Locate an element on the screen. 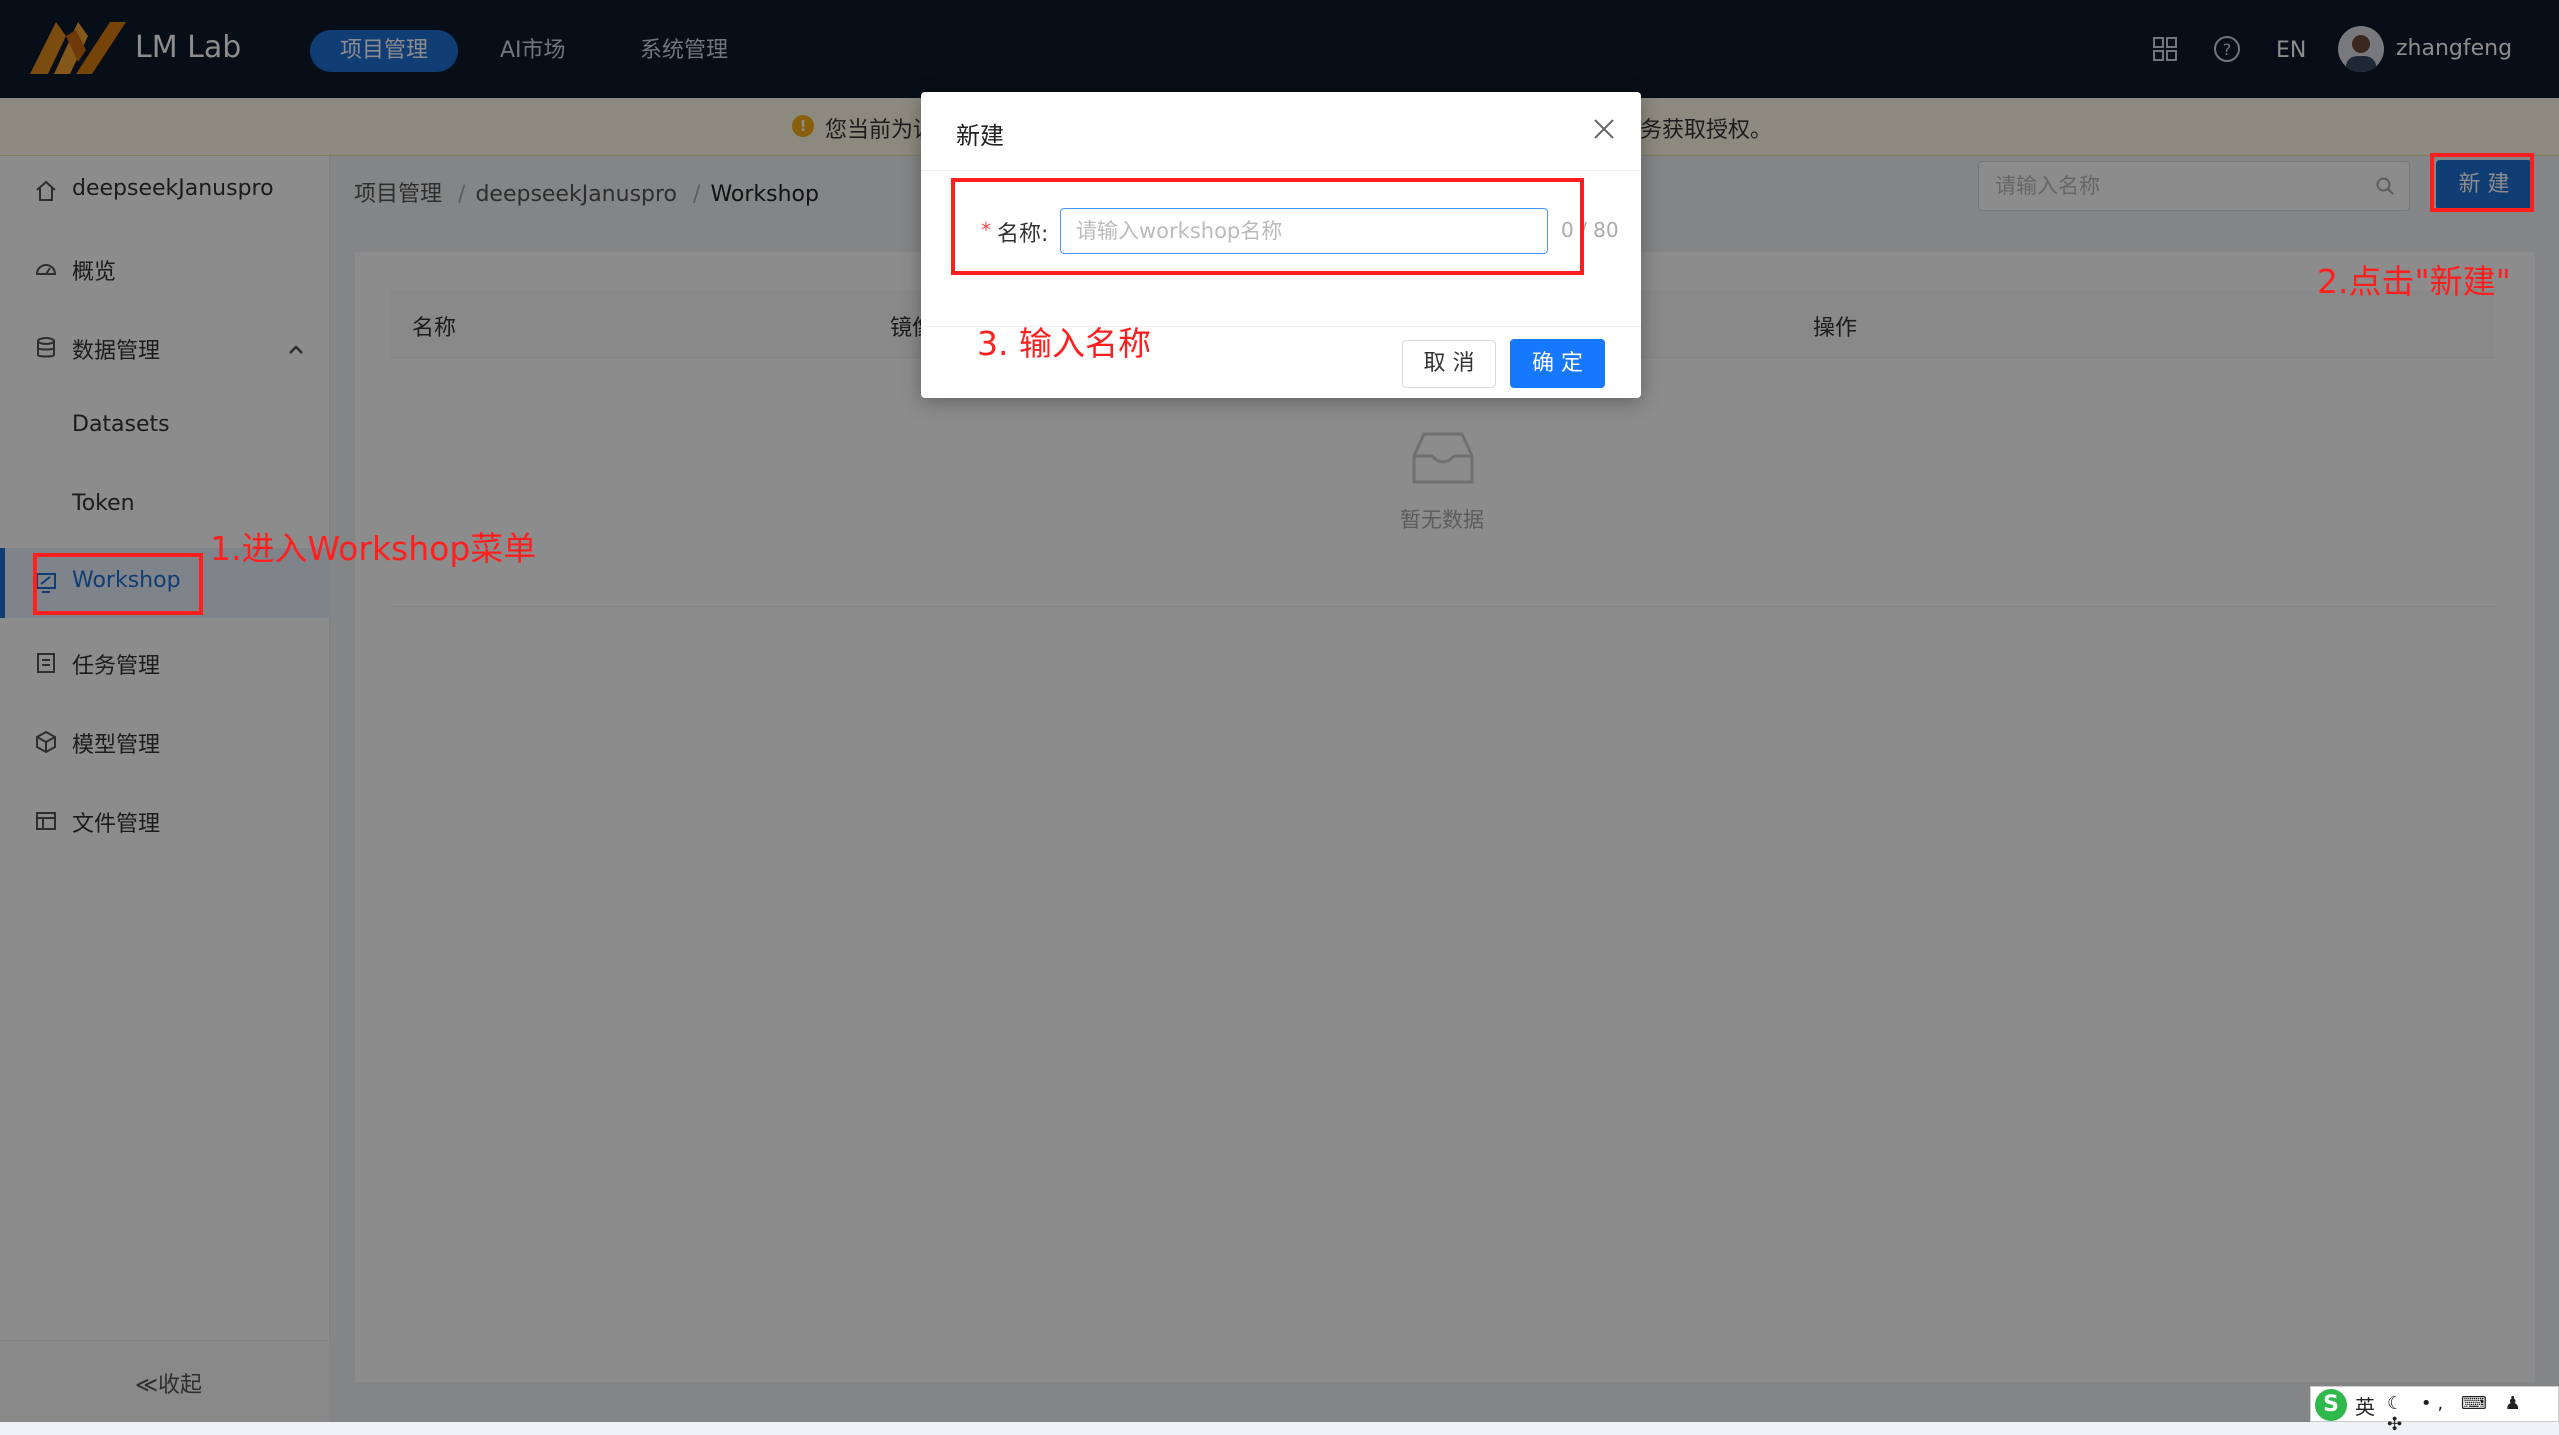 This screenshot has width=2559, height=1435. annotation-box-workshop is located at coordinates (118, 584).